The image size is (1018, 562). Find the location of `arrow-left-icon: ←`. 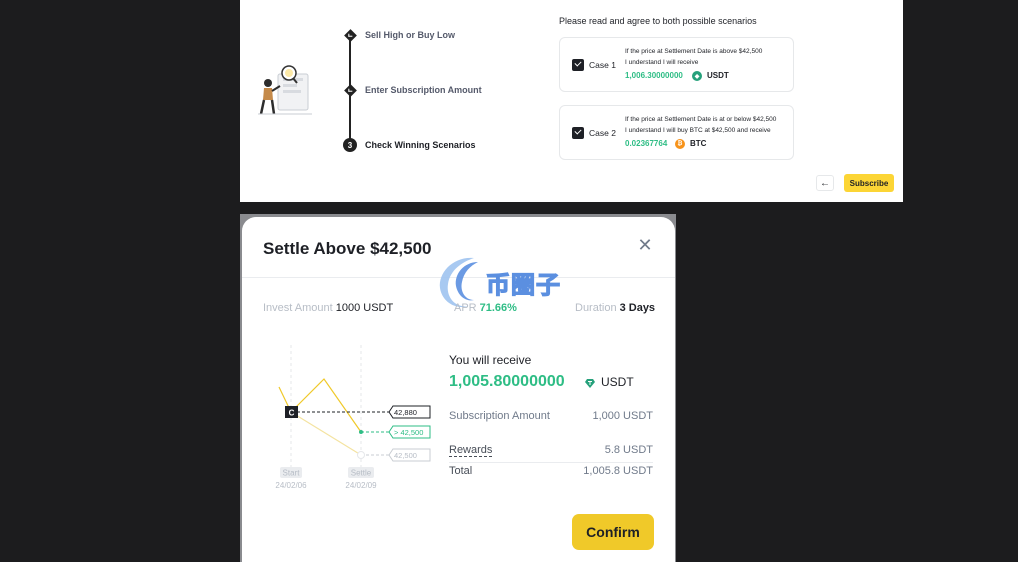

arrow-left-icon: ← is located at coordinates (825, 183).